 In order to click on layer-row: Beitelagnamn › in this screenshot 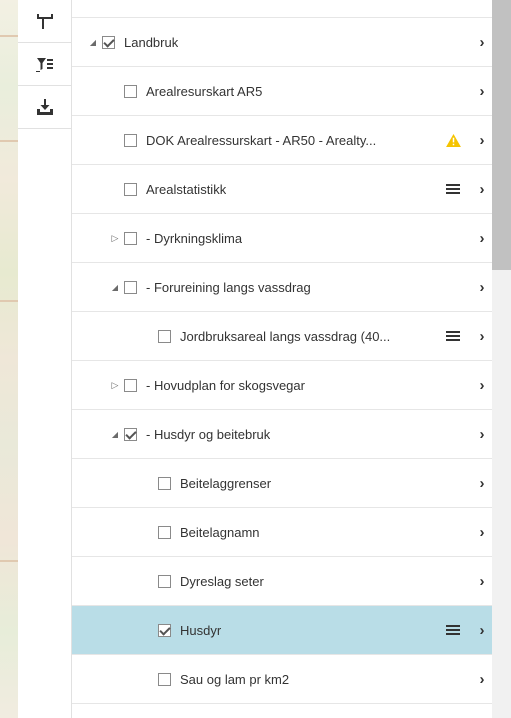, I will do `click(282, 532)`.